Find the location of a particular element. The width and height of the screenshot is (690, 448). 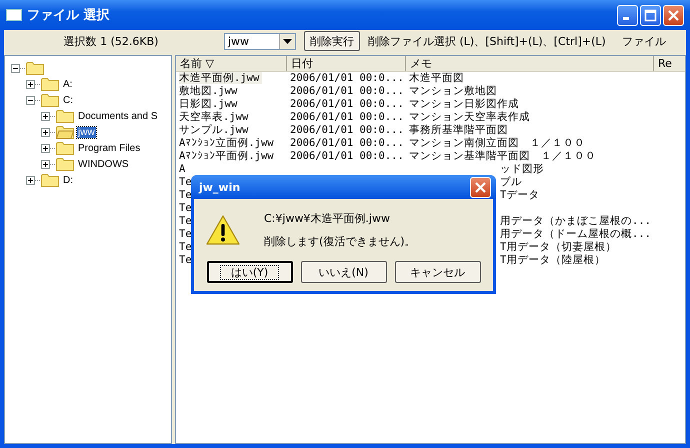

column-header: Re is located at coordinates (669, 63).